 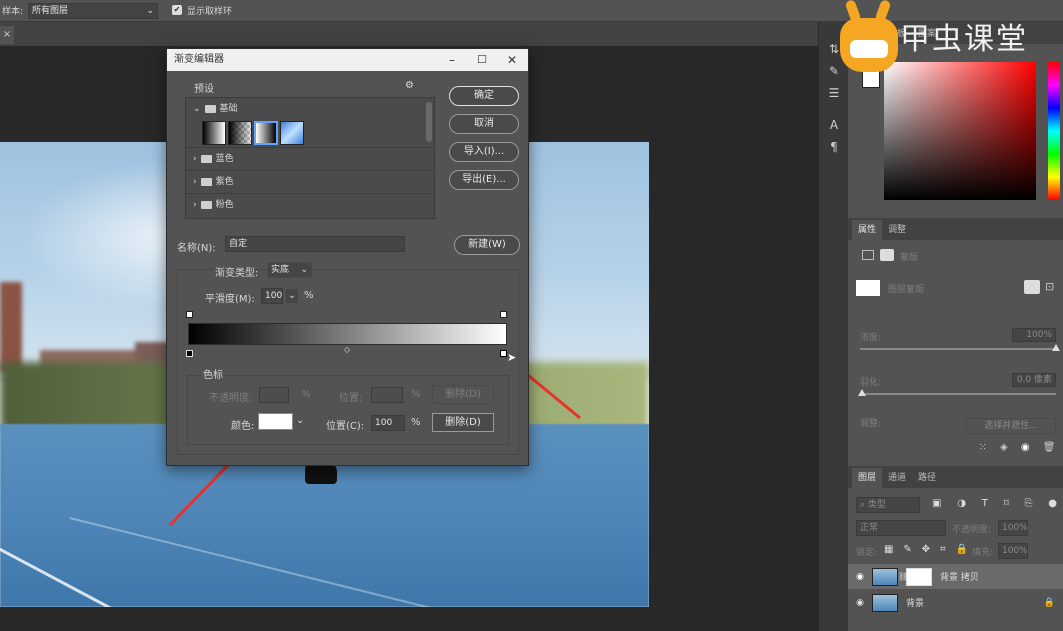 I want to click on opacity-stop-field, so click(x=274, y=395).